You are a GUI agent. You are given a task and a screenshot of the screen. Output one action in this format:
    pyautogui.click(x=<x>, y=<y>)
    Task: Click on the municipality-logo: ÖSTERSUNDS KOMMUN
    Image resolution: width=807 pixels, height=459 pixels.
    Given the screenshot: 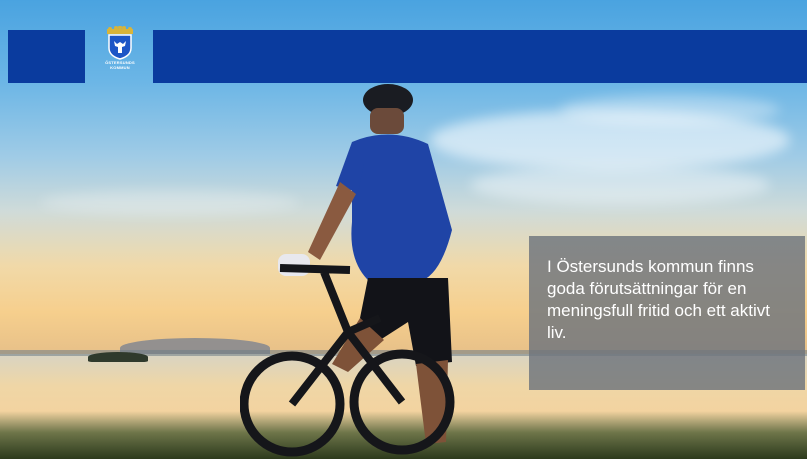 What is the action you would take?
    pyautogui.click(x=120, y=57)
    